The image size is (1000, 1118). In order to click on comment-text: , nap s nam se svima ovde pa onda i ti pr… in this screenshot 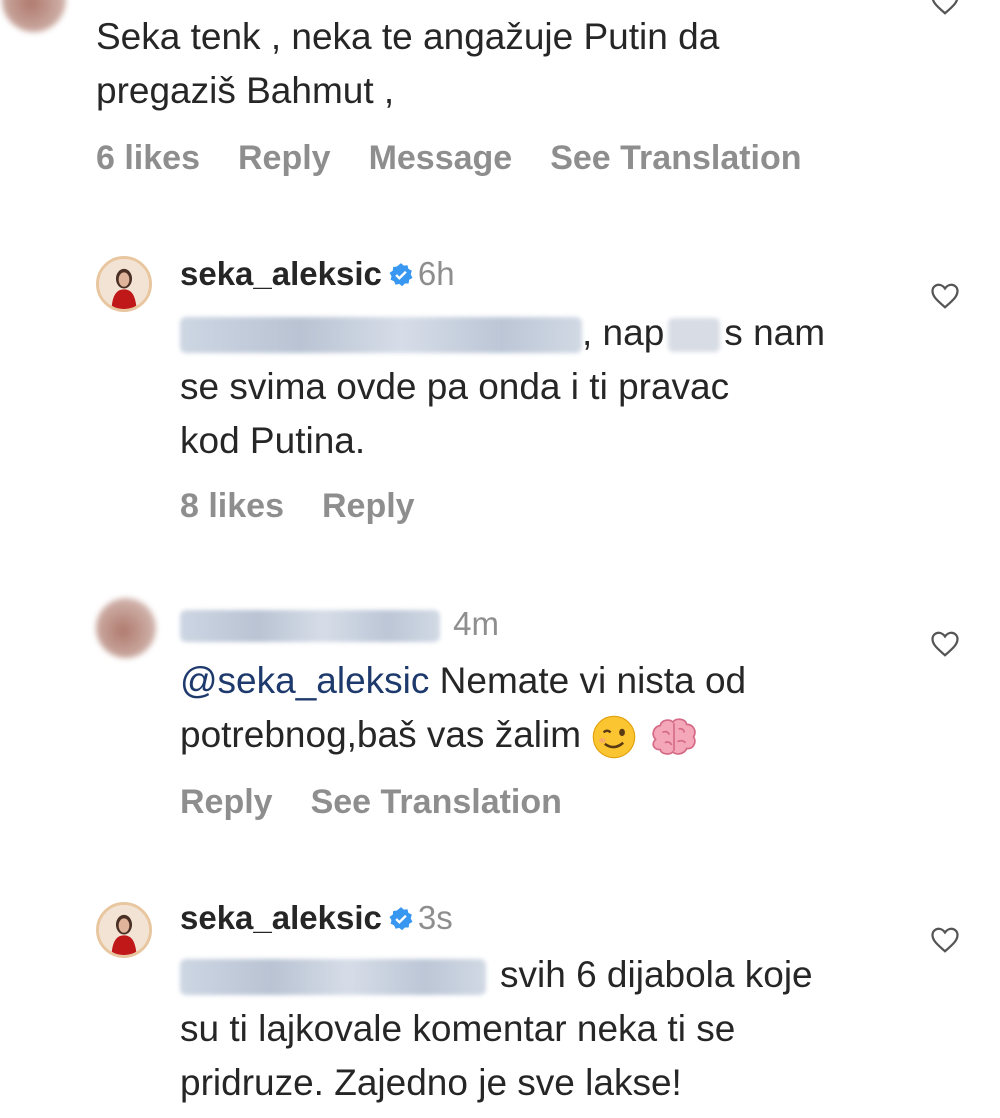, I will do `click(503, 386)`.